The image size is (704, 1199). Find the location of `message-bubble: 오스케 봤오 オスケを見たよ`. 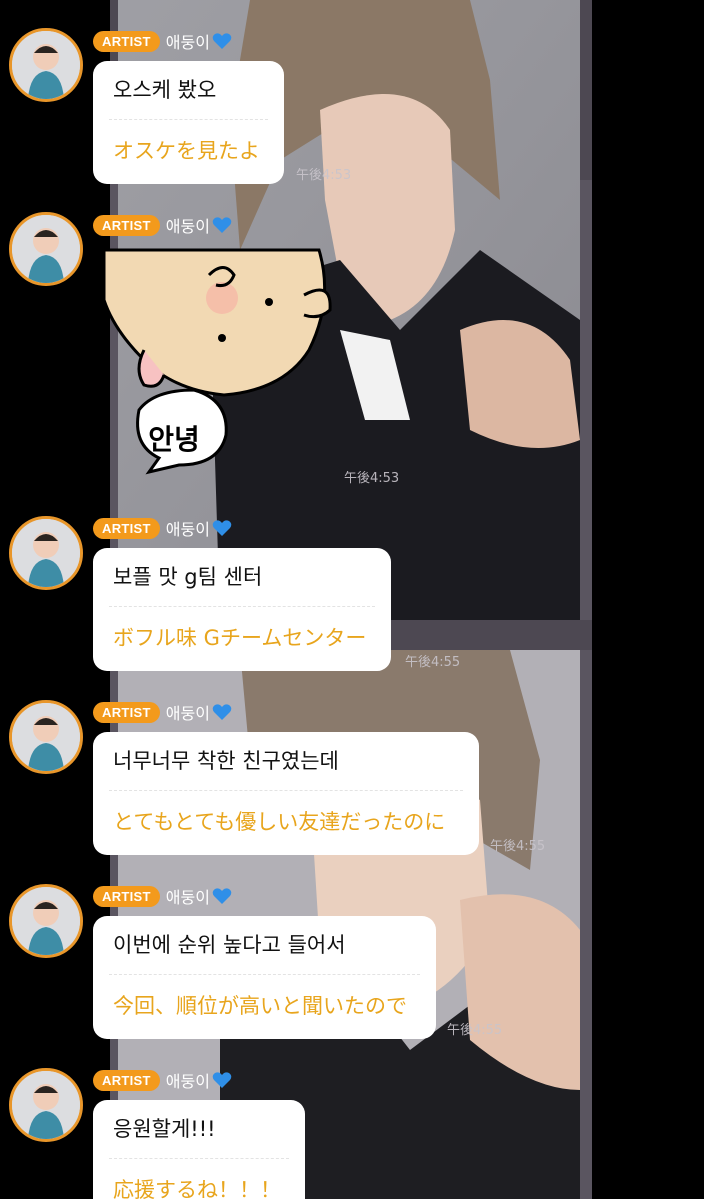

message-bubble: 오스케 봤오 オスケを見たよ is located at coordinates (188, 122).